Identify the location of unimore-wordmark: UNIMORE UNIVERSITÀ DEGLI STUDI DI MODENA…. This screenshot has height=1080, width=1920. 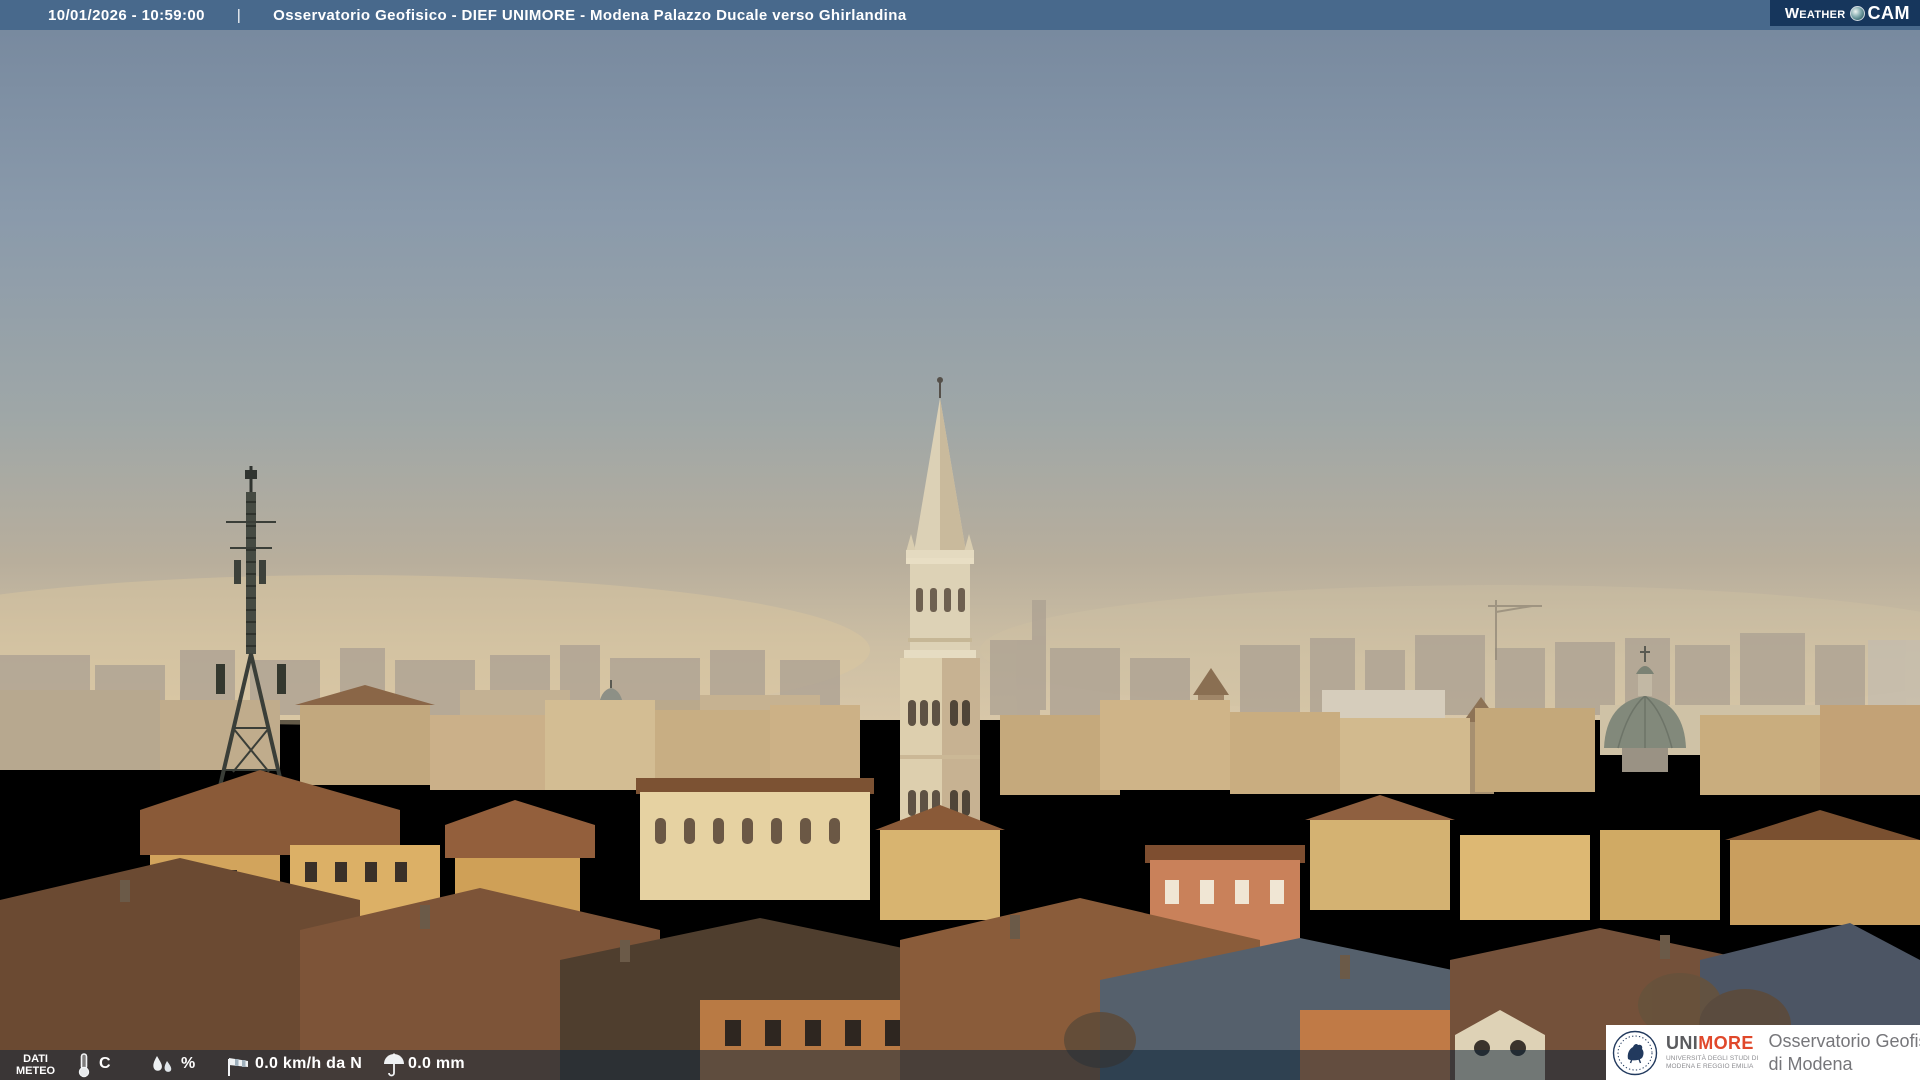
(1712, 1051).